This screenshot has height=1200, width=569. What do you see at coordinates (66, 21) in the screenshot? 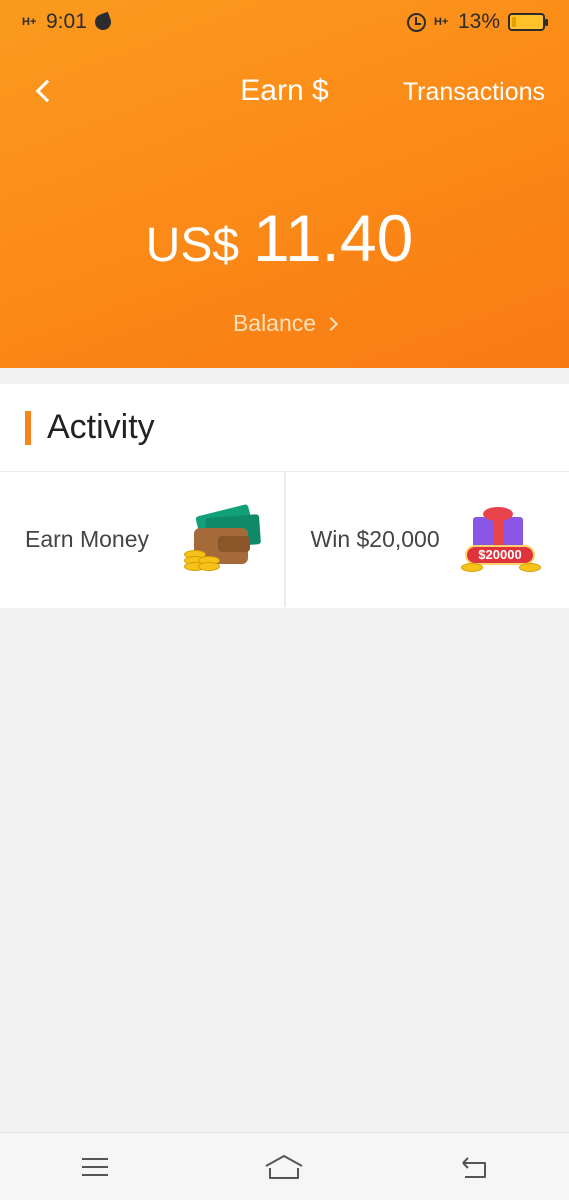
I see `status-time: 9:01` at bounding box center [66, 21].